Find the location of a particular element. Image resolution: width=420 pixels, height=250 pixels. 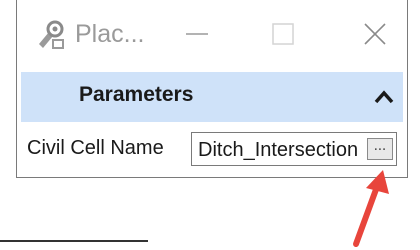

close-icon is located at coordinates (375, 34).